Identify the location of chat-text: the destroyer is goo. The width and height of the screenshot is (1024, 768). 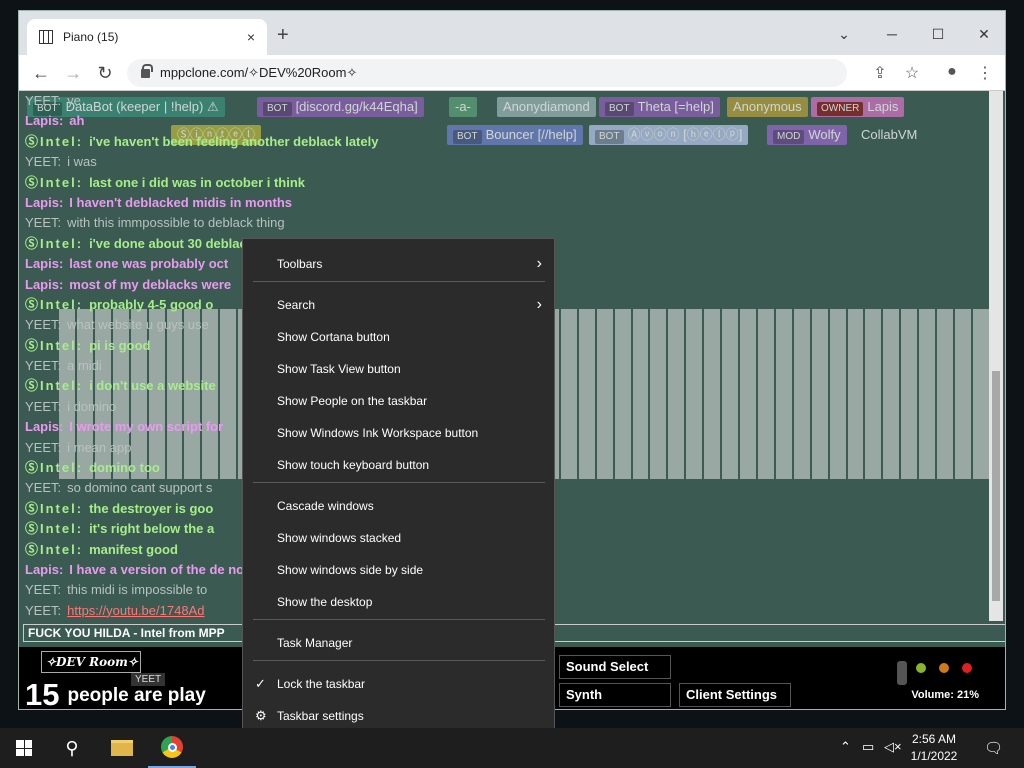
(151, 508).